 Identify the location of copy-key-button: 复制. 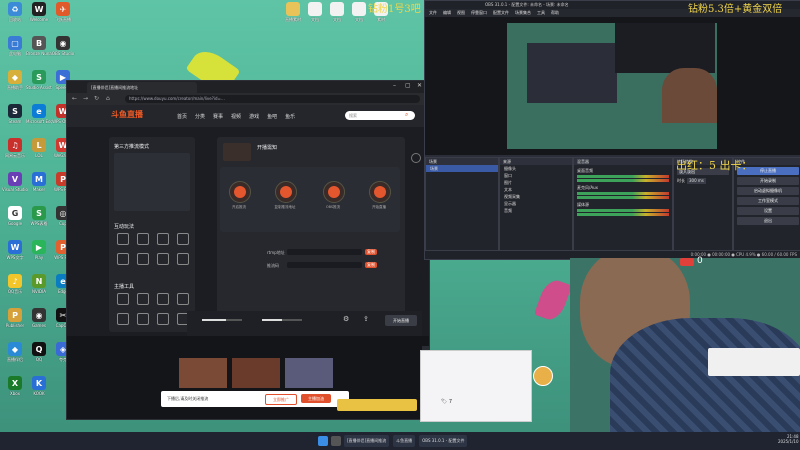
(371, 265).